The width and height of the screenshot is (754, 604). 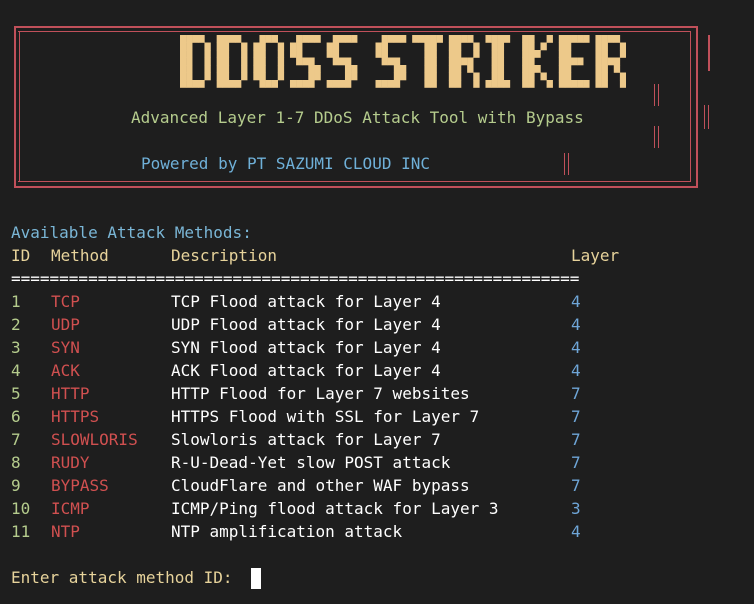 I want to click on frame-bottom-inner, so click(x=354, y=181).